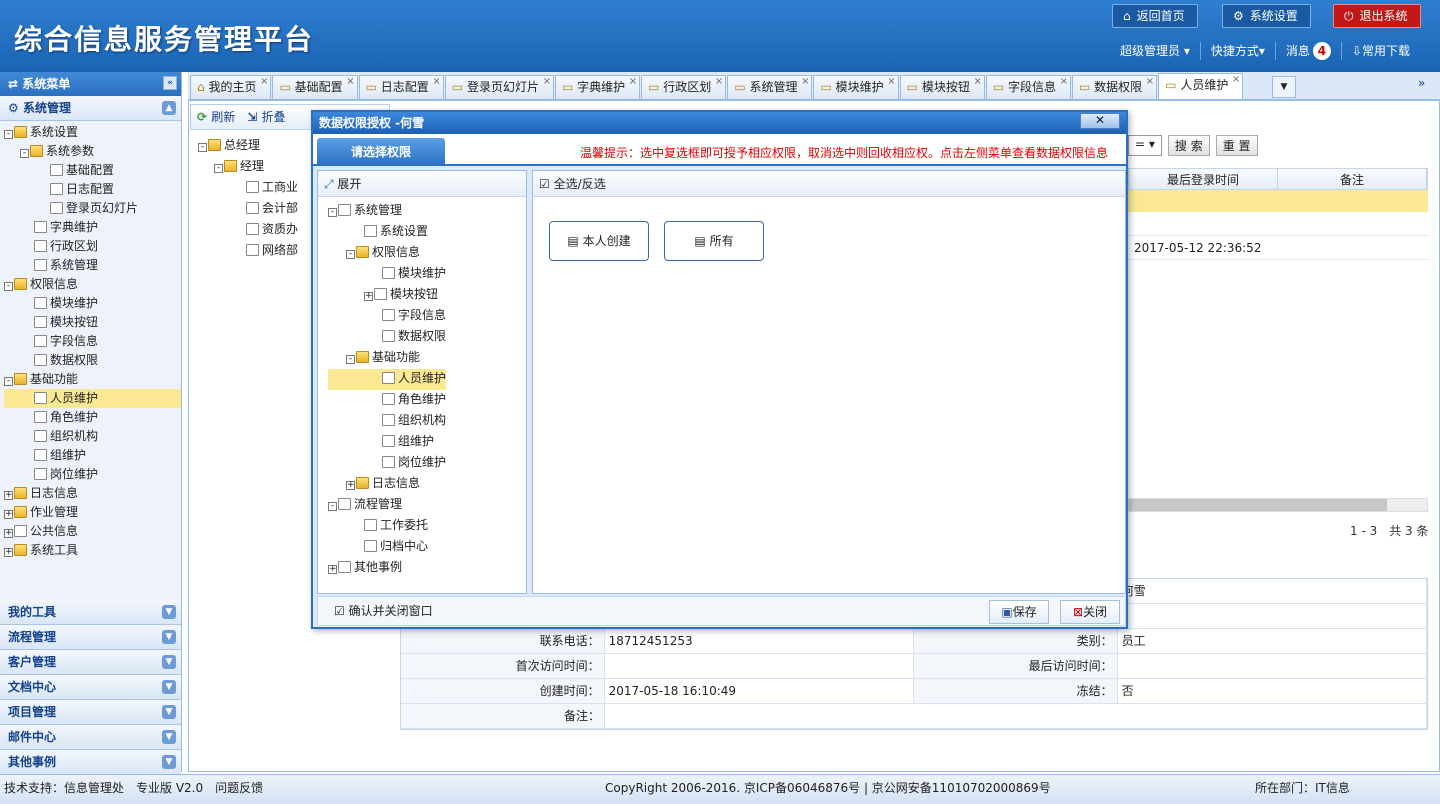  I want to click on permission-tree-node: 工作委托, so click(378, 526).